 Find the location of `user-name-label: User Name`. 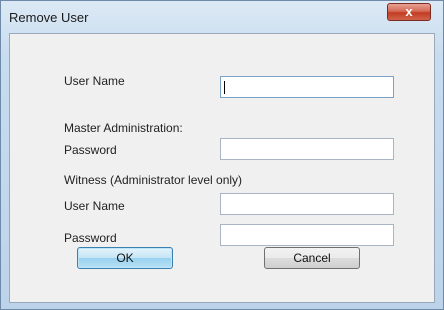

user-name-label: User Name is located at coordinates (94, 81).